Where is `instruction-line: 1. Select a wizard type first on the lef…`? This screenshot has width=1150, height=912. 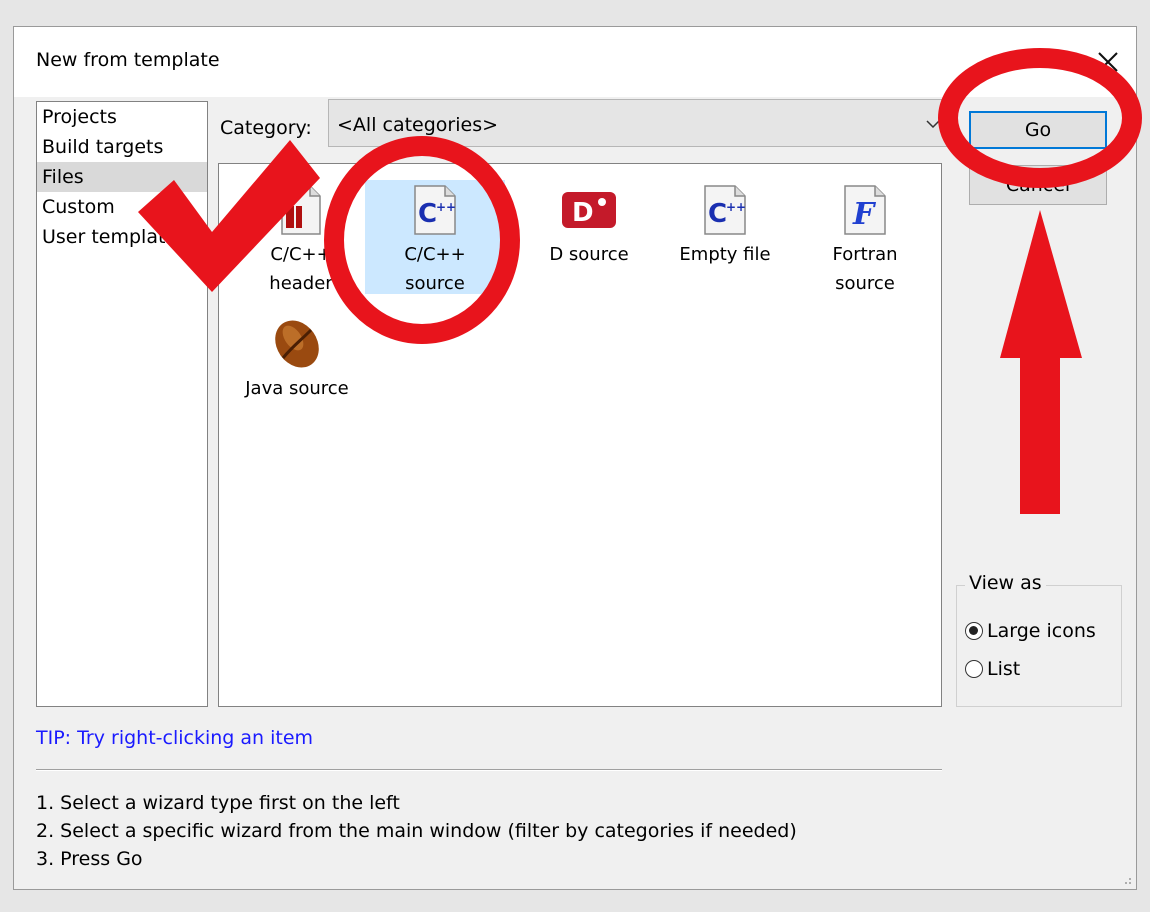
instruction-line: 1. Select a wizard type first on the lef… is located at coordinates (218, 803).